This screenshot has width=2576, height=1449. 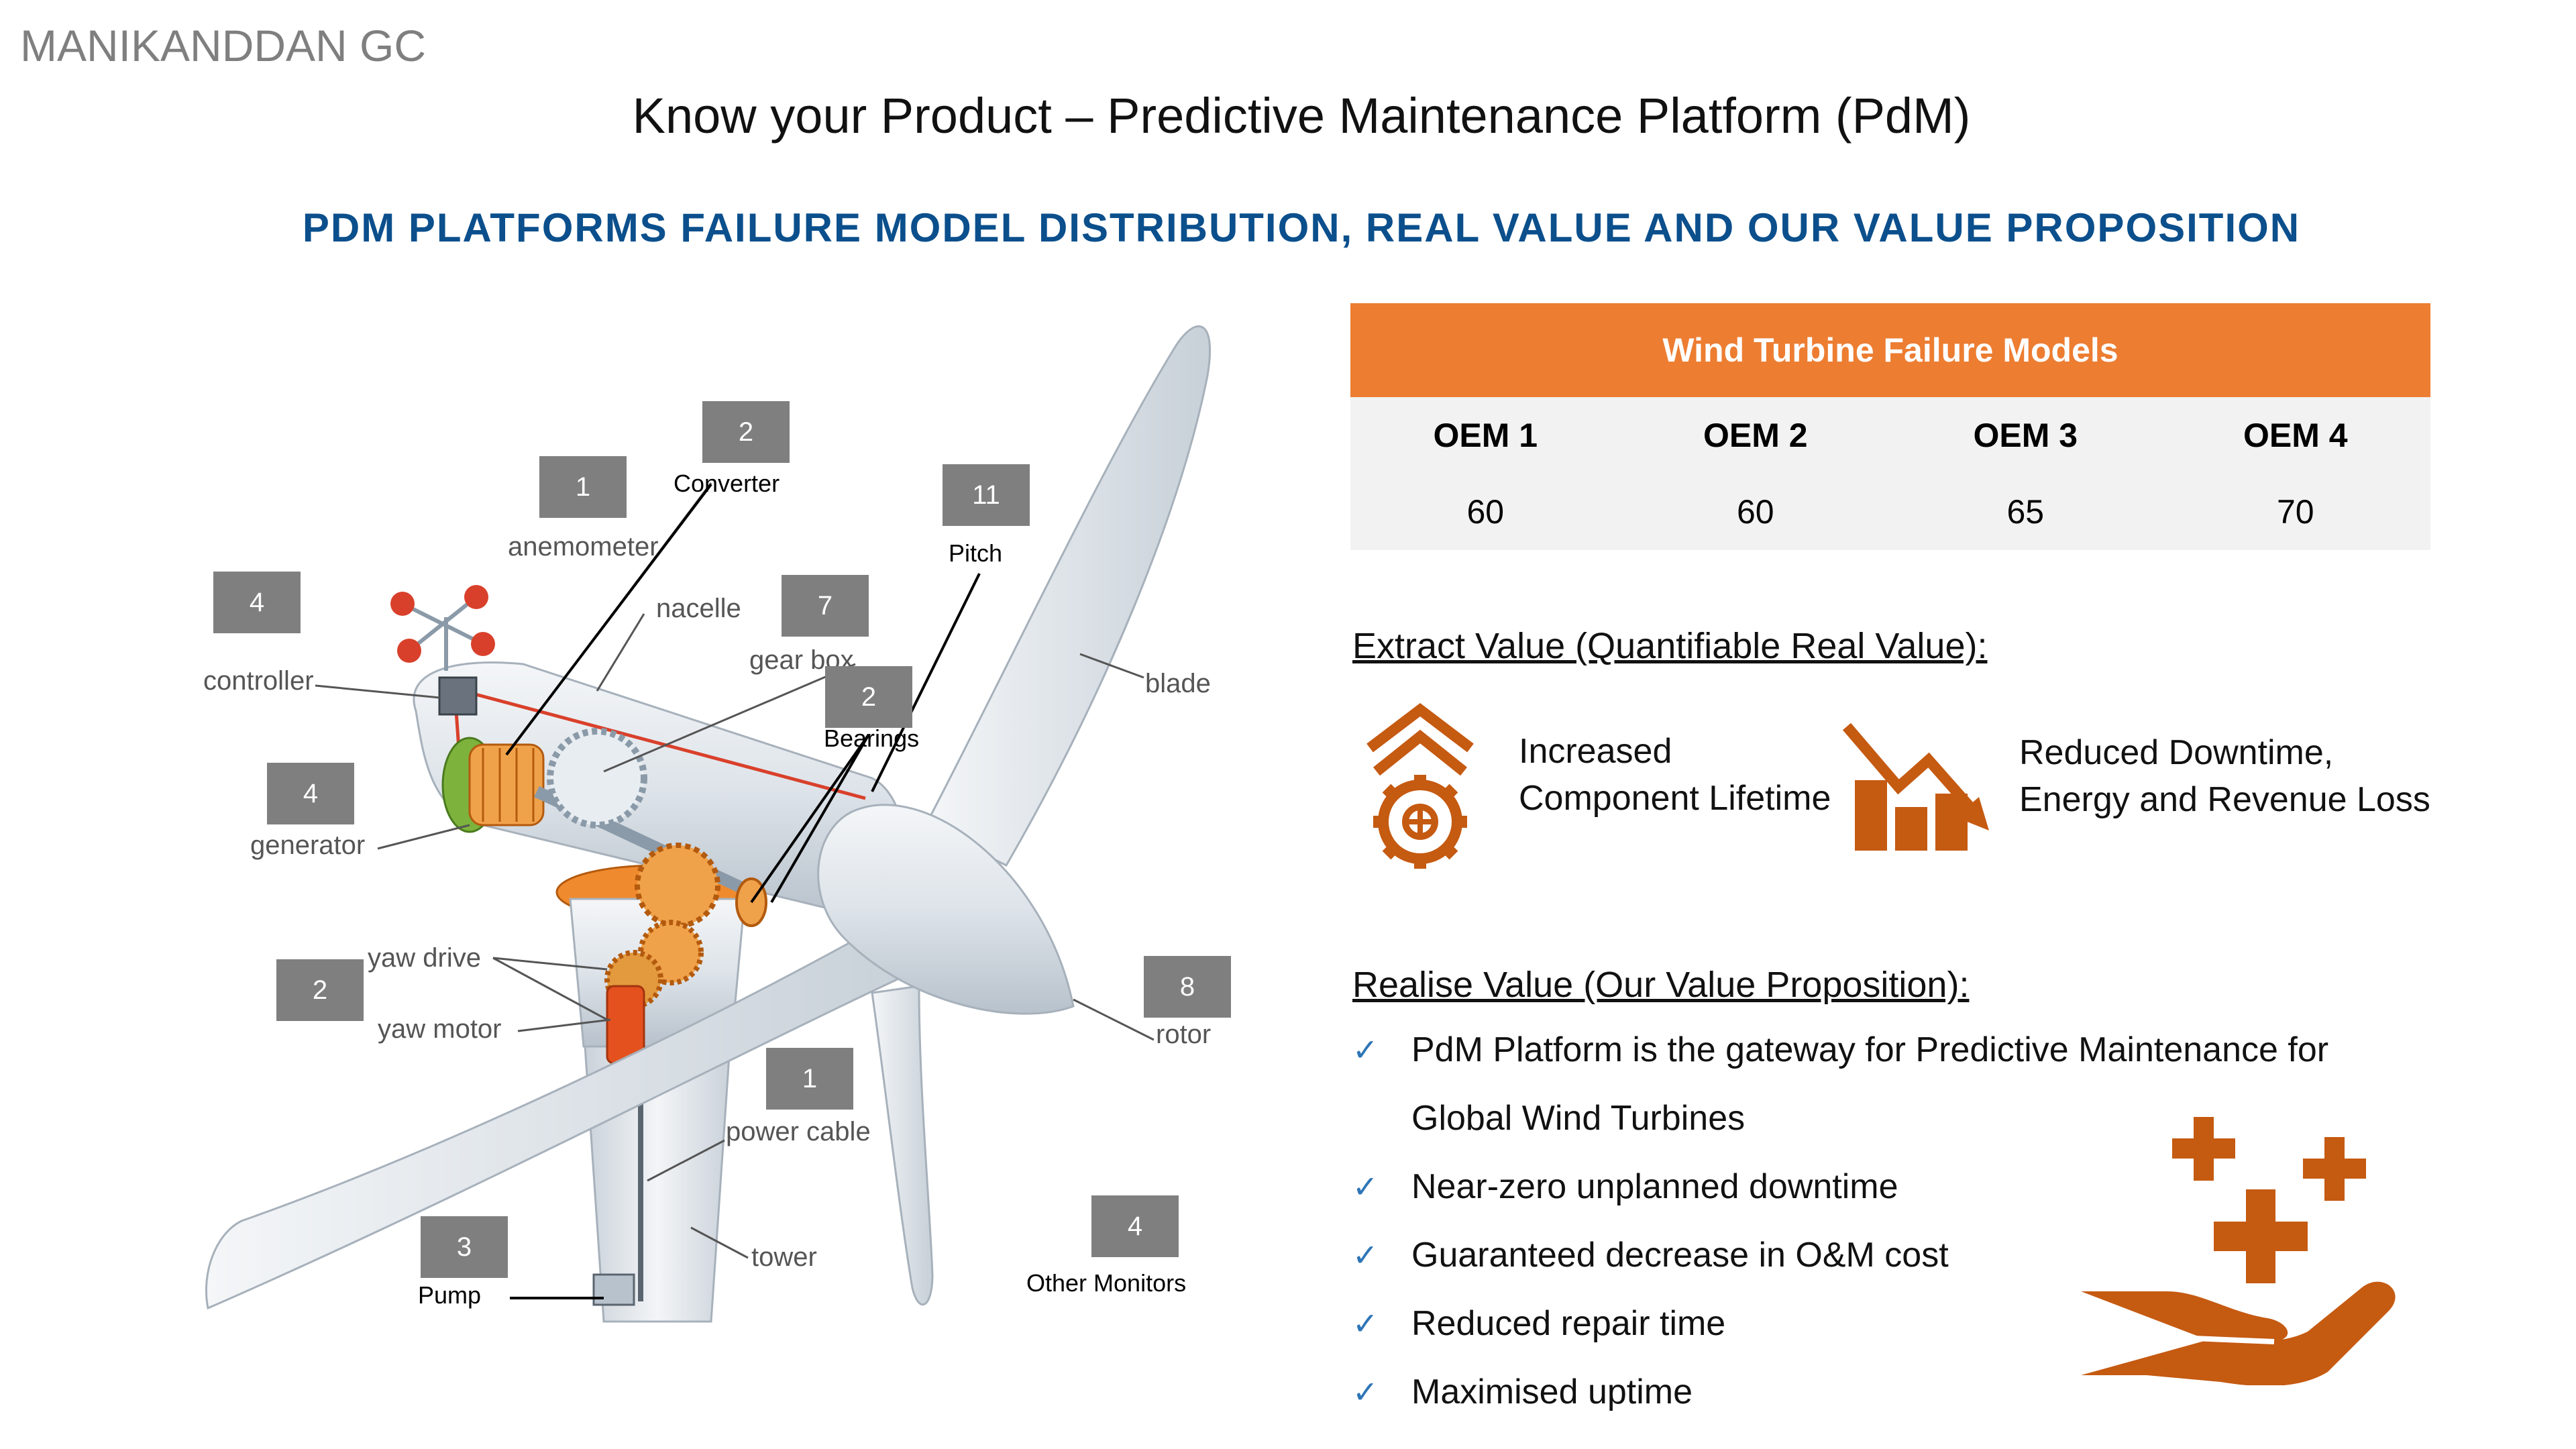 What do you see at coordinates (1915, 786) in the screenshot?
I see `downtime-decline-icon` at bounding box center [1915, 786].